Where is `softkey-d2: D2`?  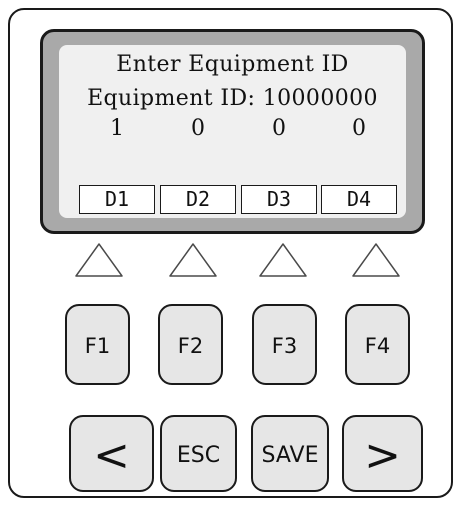 softkey-d2: D2 is located at coordinates (198, 199).